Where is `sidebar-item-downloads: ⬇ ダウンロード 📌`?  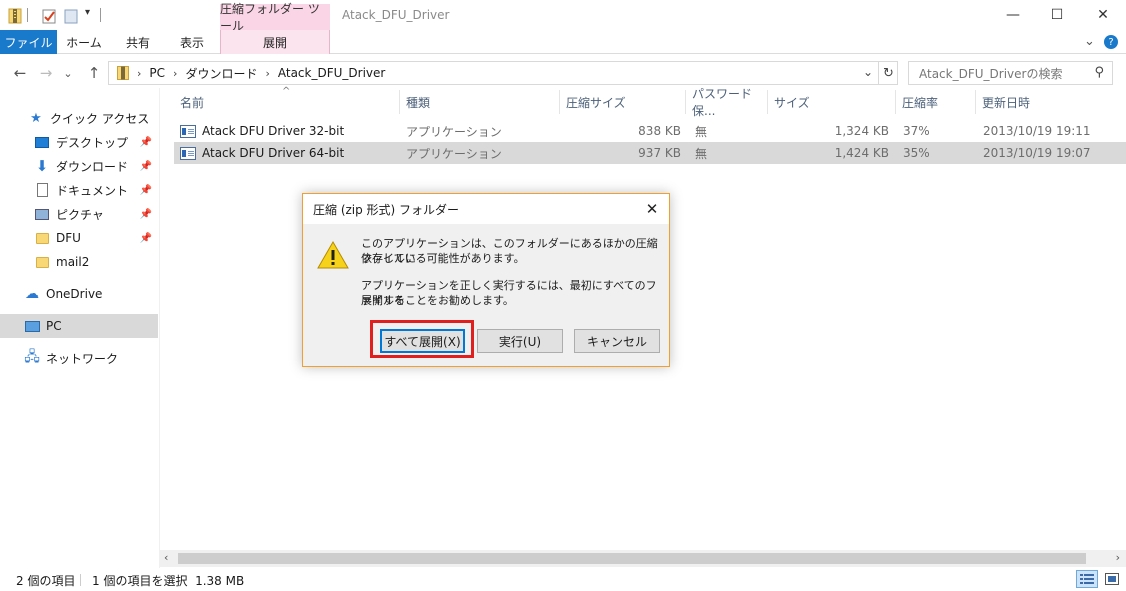
sidebar-item-downloads: ⬇ ダウンロード 📌 is located at coordinates (79, 166).